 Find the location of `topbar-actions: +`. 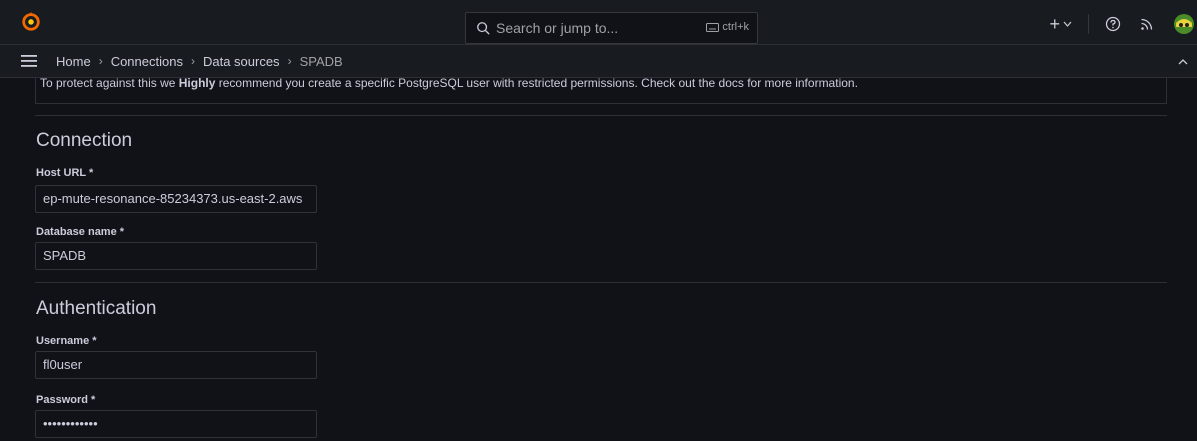

topbar-actions: + is located at coordinates (1123, 24).